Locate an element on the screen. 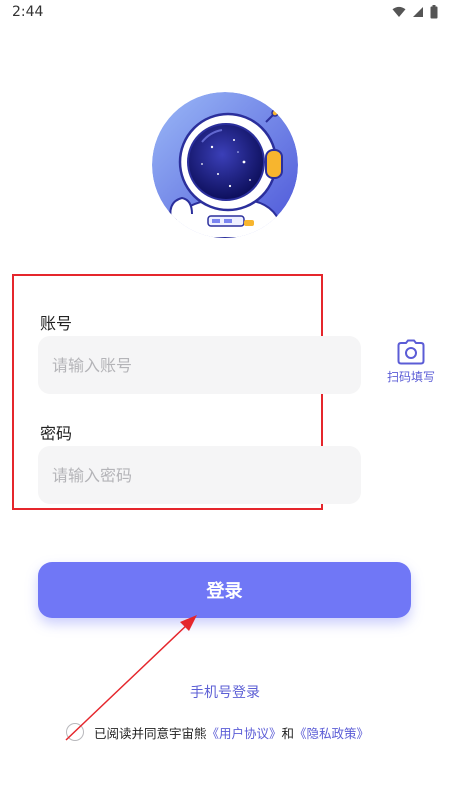 Image resolution: width=450 pixels, height=800 pixels. battery-icon is located at coordinates (434, 12).